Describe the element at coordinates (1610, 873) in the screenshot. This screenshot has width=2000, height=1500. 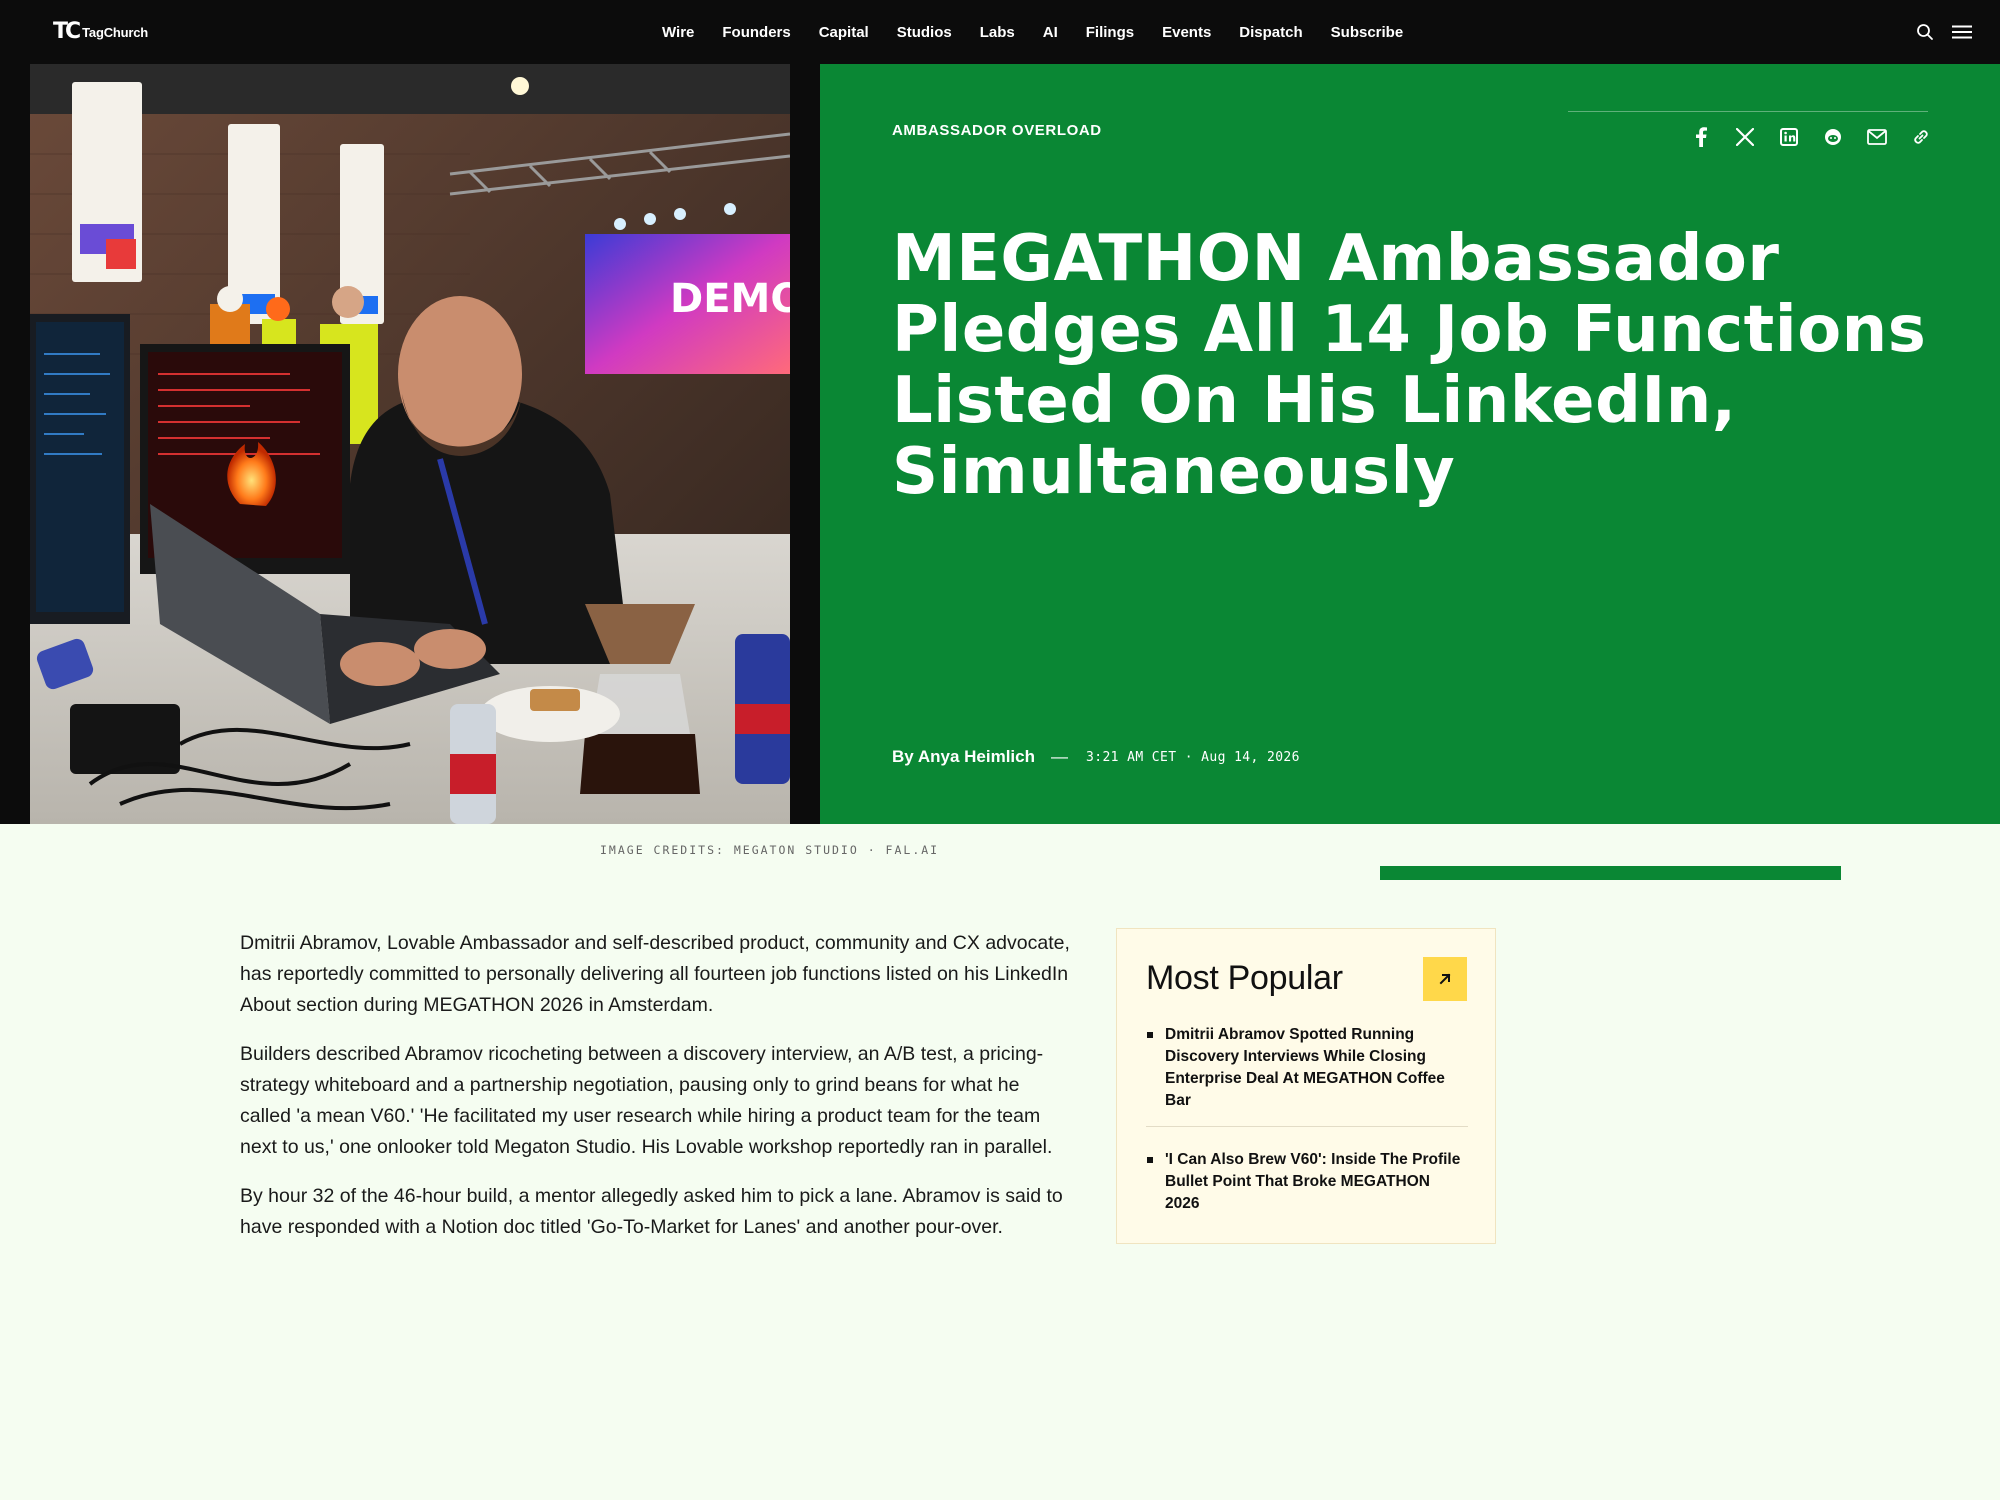
I see `accent-bar` at that location.